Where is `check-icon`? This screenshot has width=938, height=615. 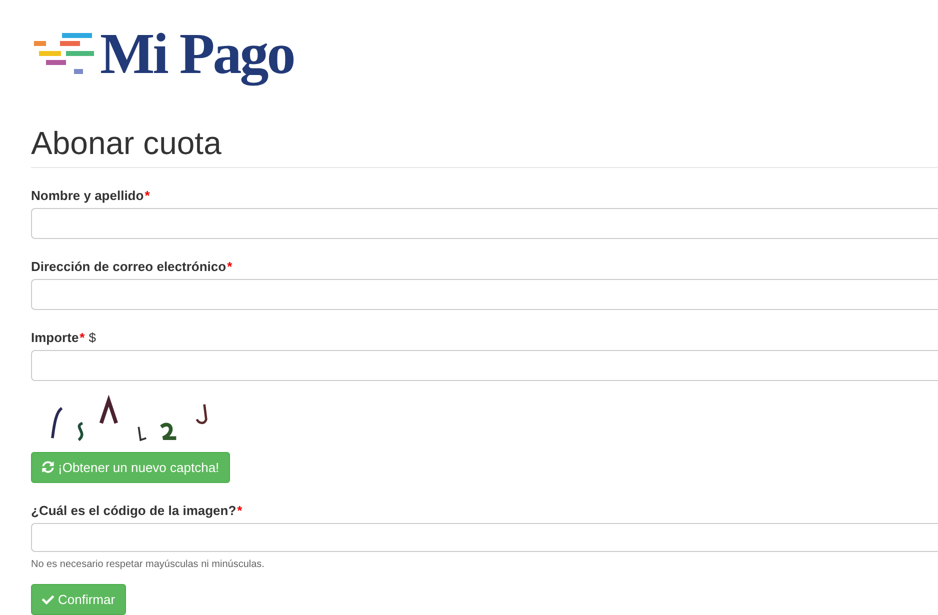
check-icon is located at coordinates (48, 600).